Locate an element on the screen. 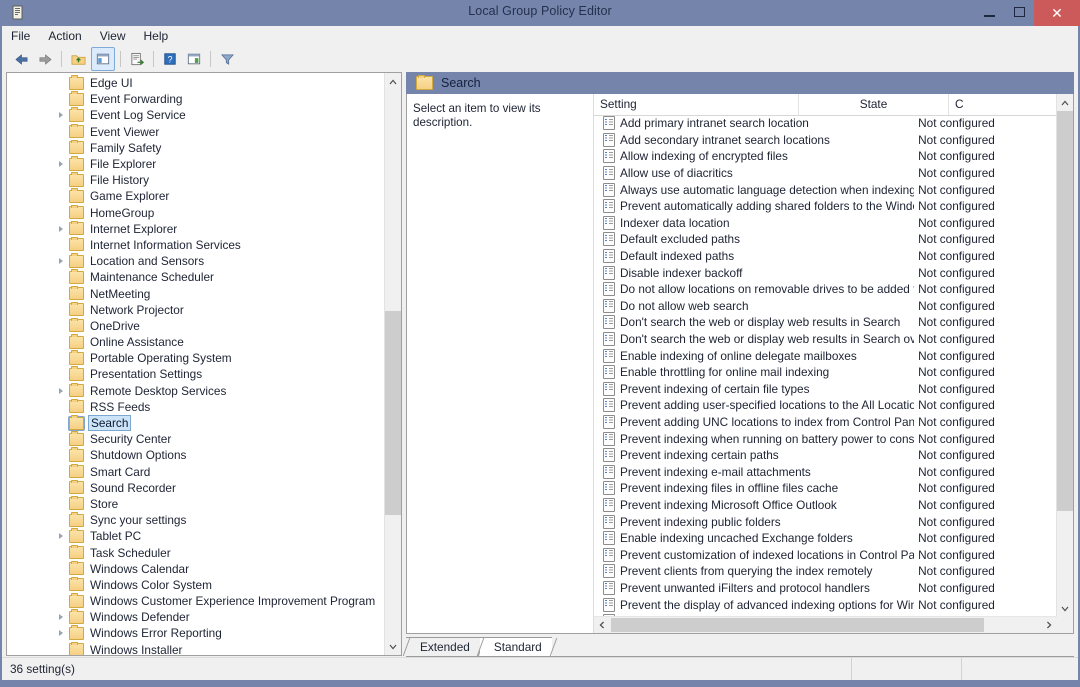 The width and height of the screenshot is (1080, 687). tree-item: NetMeeting is located at coordinates (197, 293).